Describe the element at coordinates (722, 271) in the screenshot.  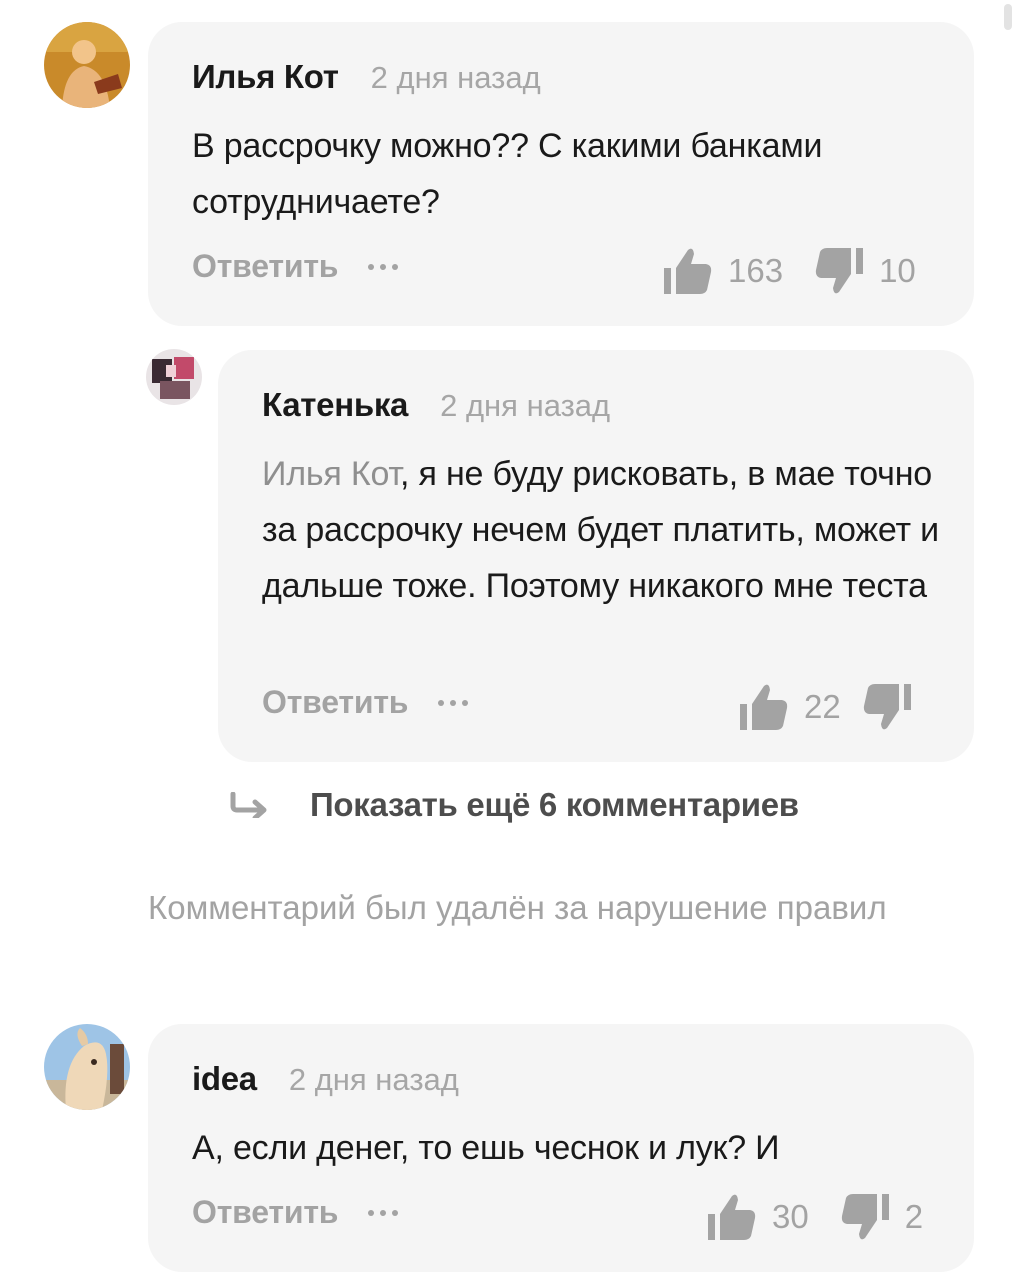
I see `like-button: 163` at that location.